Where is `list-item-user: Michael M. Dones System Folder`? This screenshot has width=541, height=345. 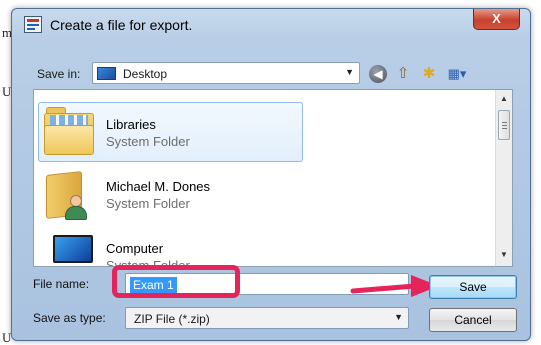 list-item-user: Michael M. Dones System Folder is located at coordinates (170, 194).